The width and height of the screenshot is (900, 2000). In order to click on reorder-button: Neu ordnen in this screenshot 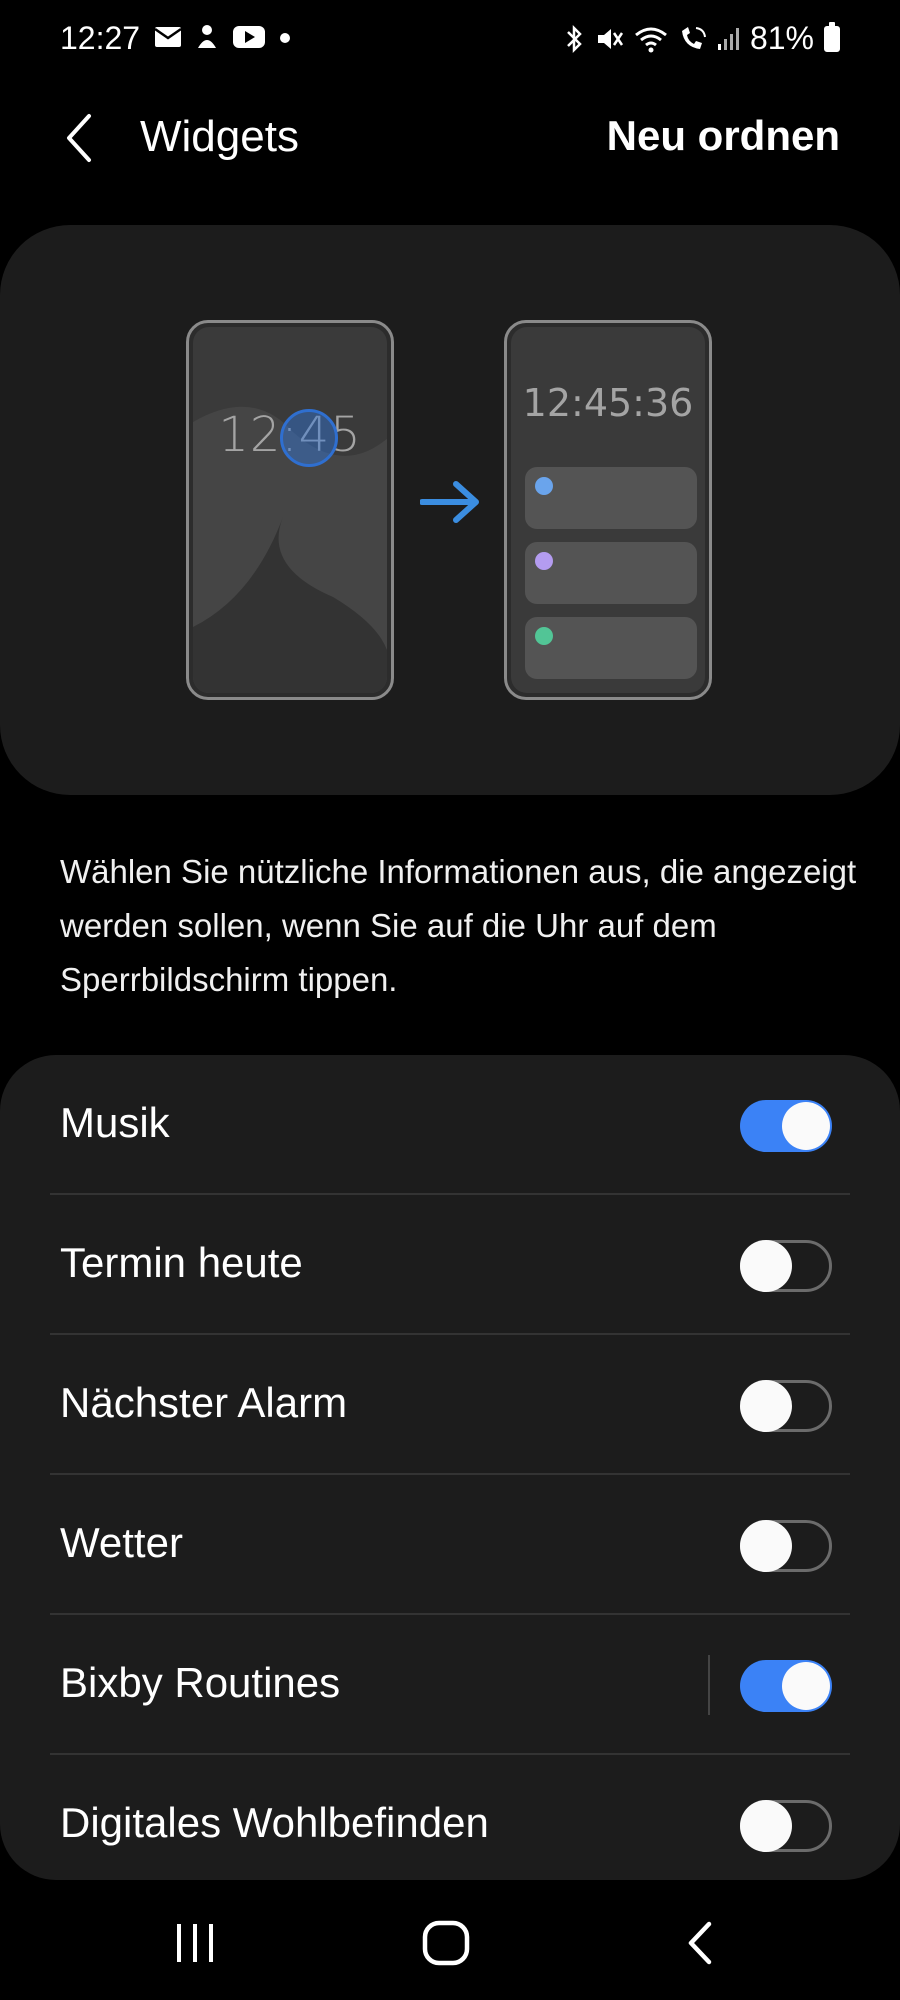, I will do `click(723, 136)`.